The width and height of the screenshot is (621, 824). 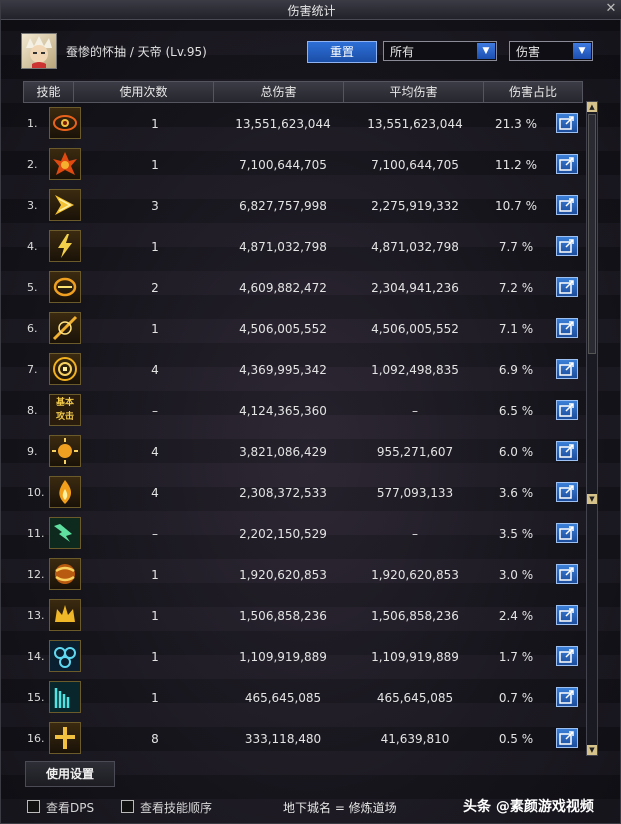 What do you see at coordinates (592, 750) in the screenshot?
I see `scroll-down-icon: ▼` at bounding box center [592, 750].